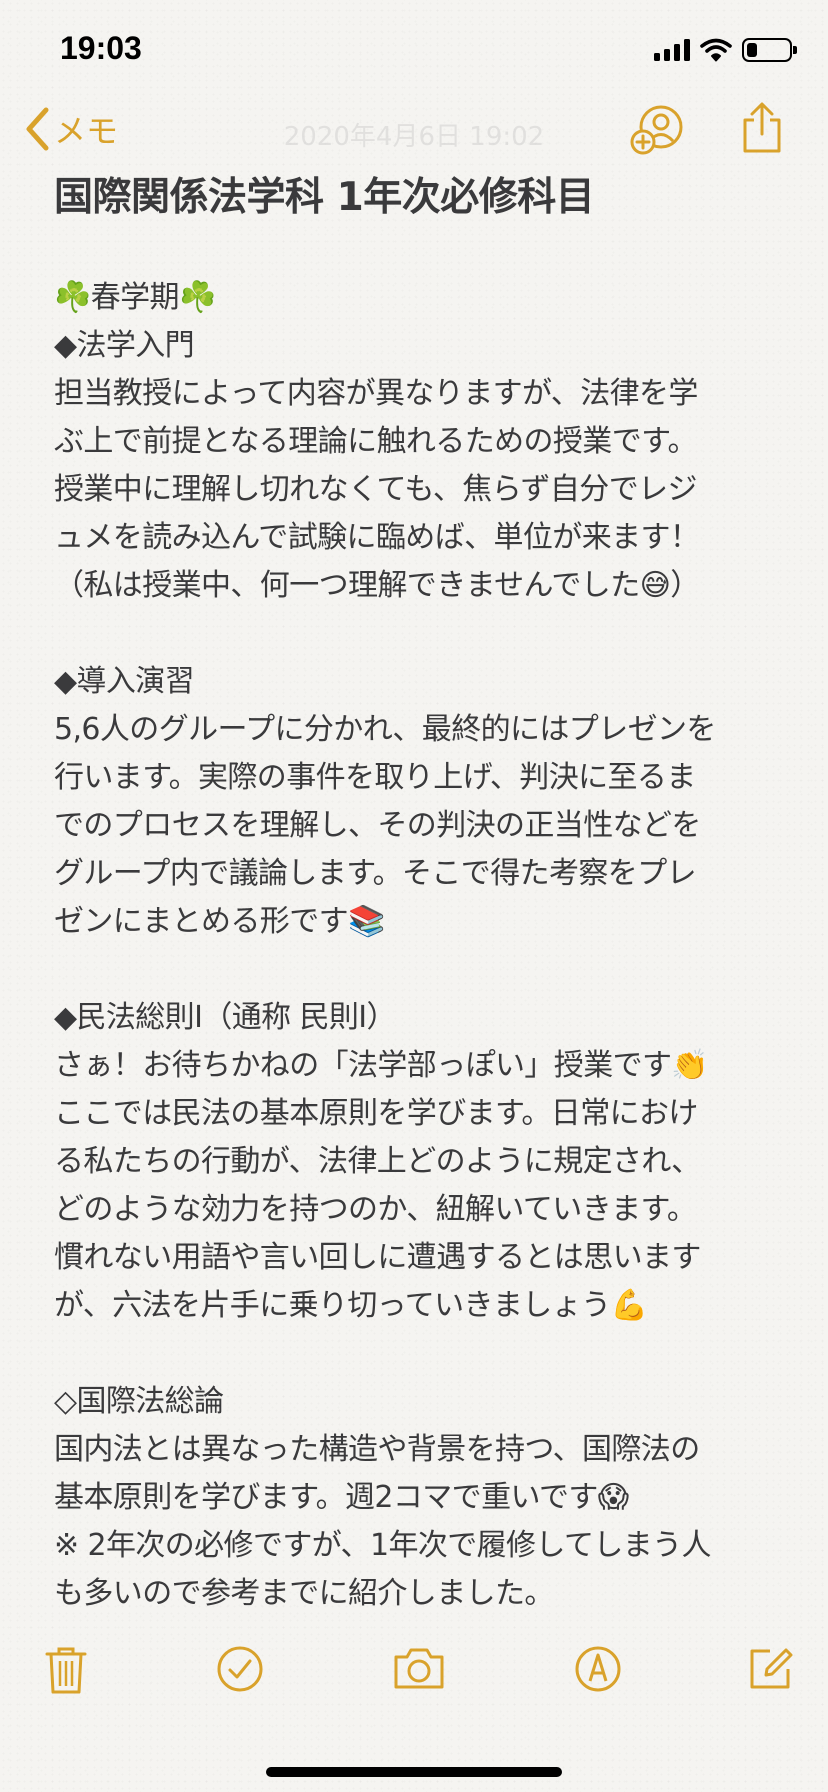  I want to click on home-indicator, so click(414, 1772).